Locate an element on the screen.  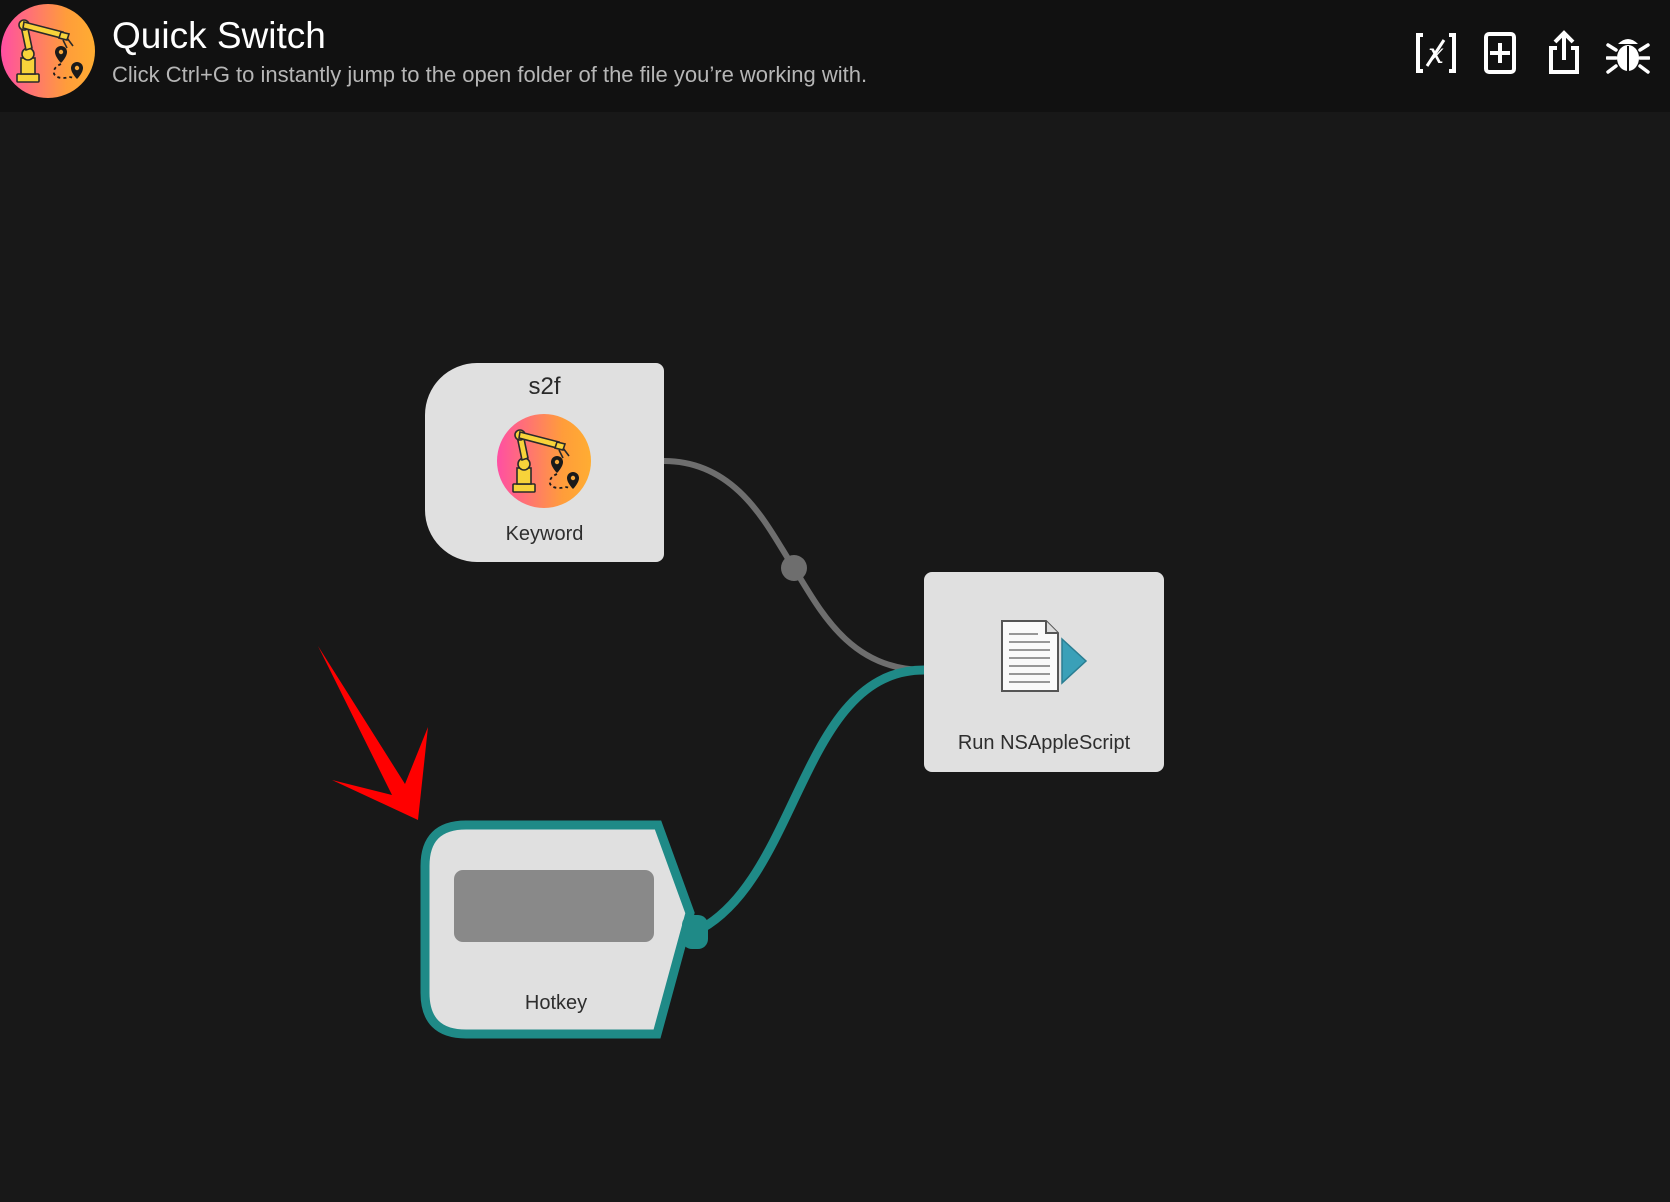
workflow-title: Quick Switch is located at coordinates (219, 36).